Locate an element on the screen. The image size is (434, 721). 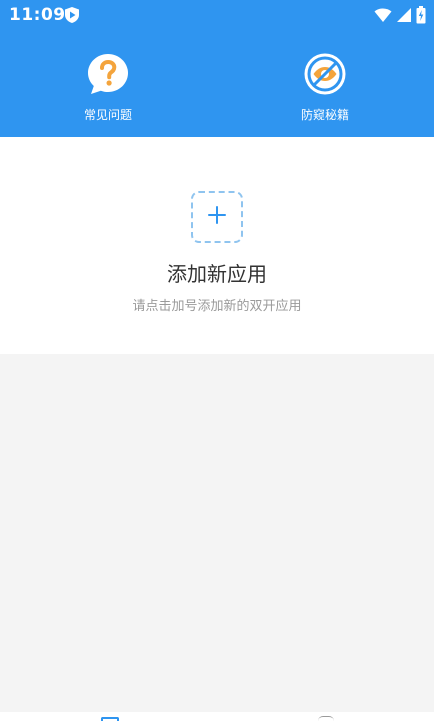
add-app-button is located at coordinates (217, 217).